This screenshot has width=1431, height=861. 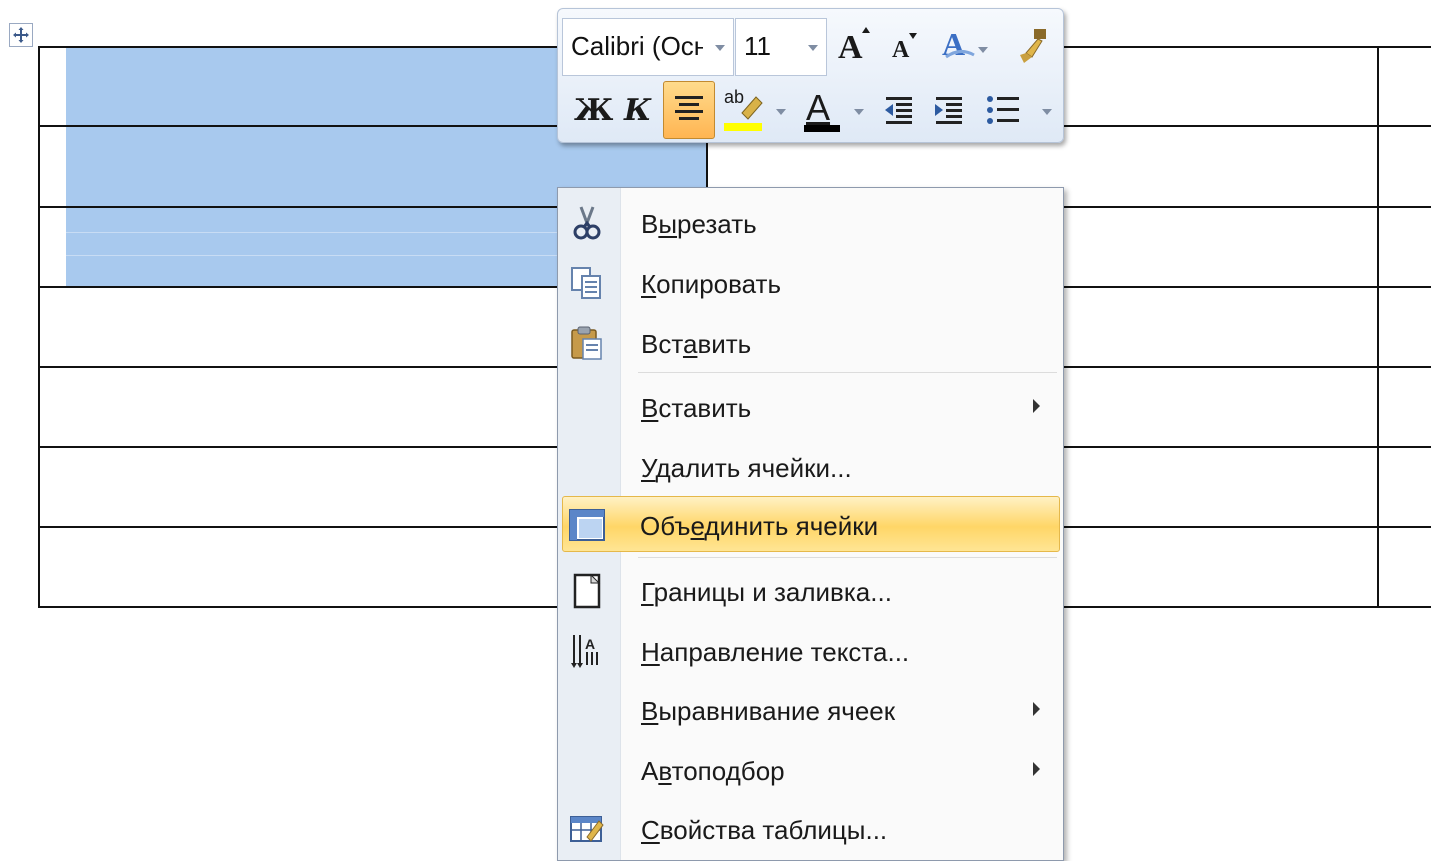 What do you see at coordinates (586, 343) in the screenshot?
I see `paste-icon` at bounding box center [586, 343].